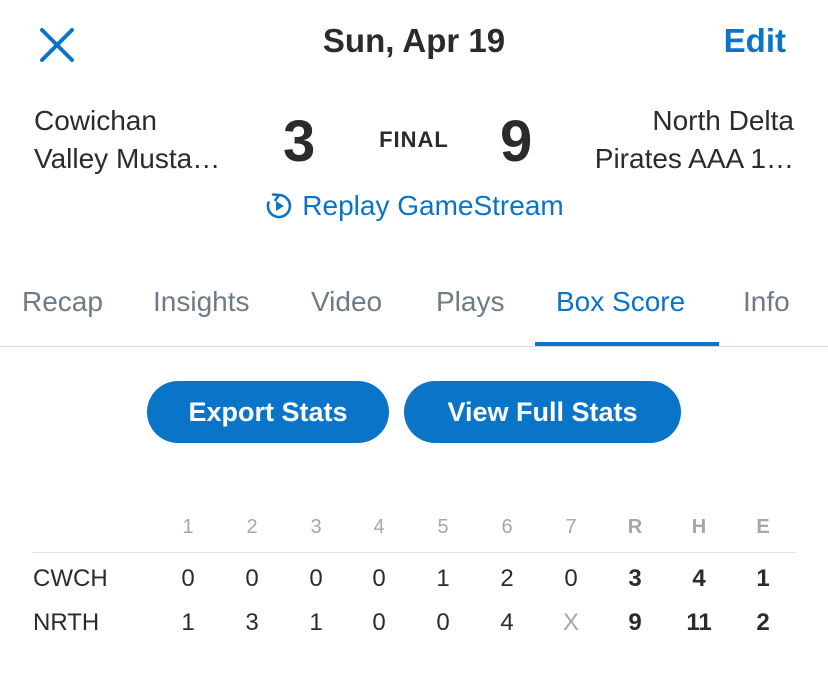  What do you see at coordinates (699, 527) in the screenshot?
I see `hits-header: H` at bounding box center [699, 527].